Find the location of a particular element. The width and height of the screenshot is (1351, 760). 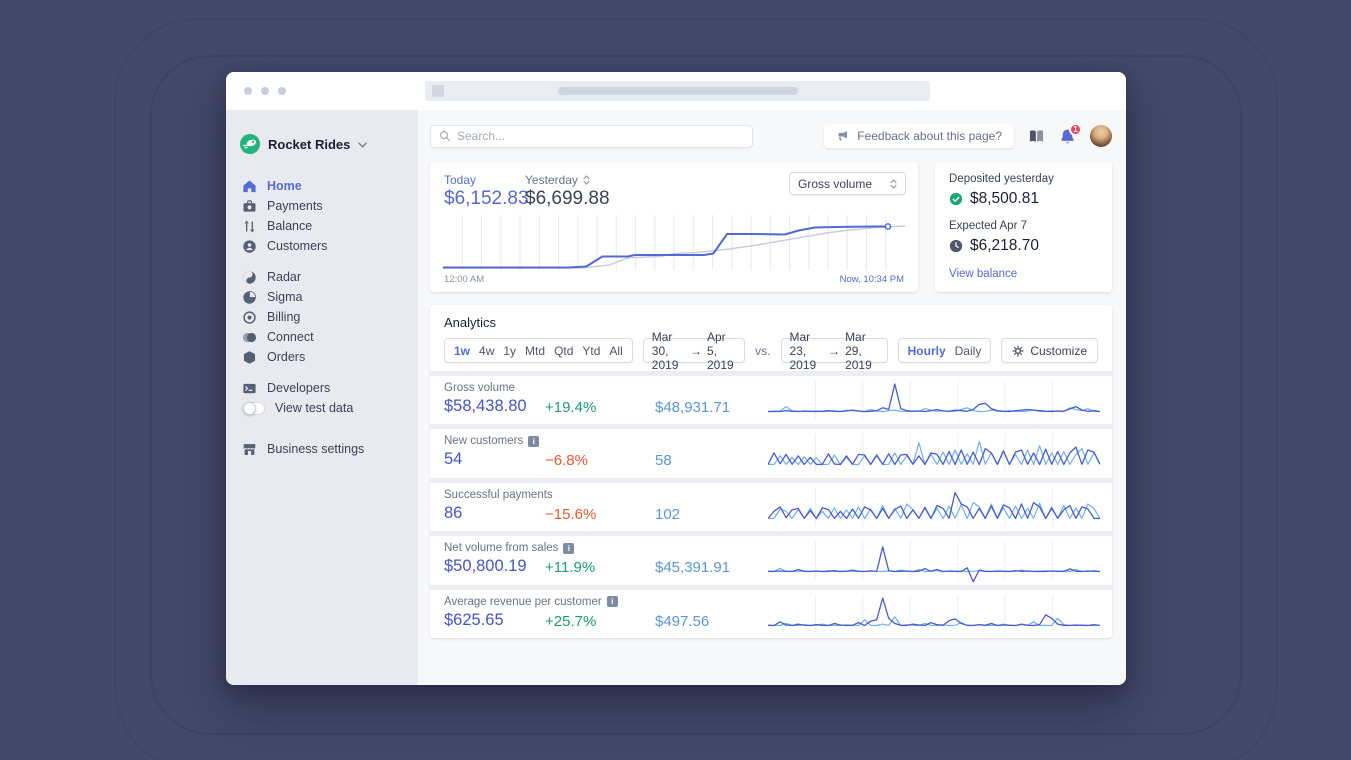

metric-previous-value: 58 is located at coordinates (663, 461).